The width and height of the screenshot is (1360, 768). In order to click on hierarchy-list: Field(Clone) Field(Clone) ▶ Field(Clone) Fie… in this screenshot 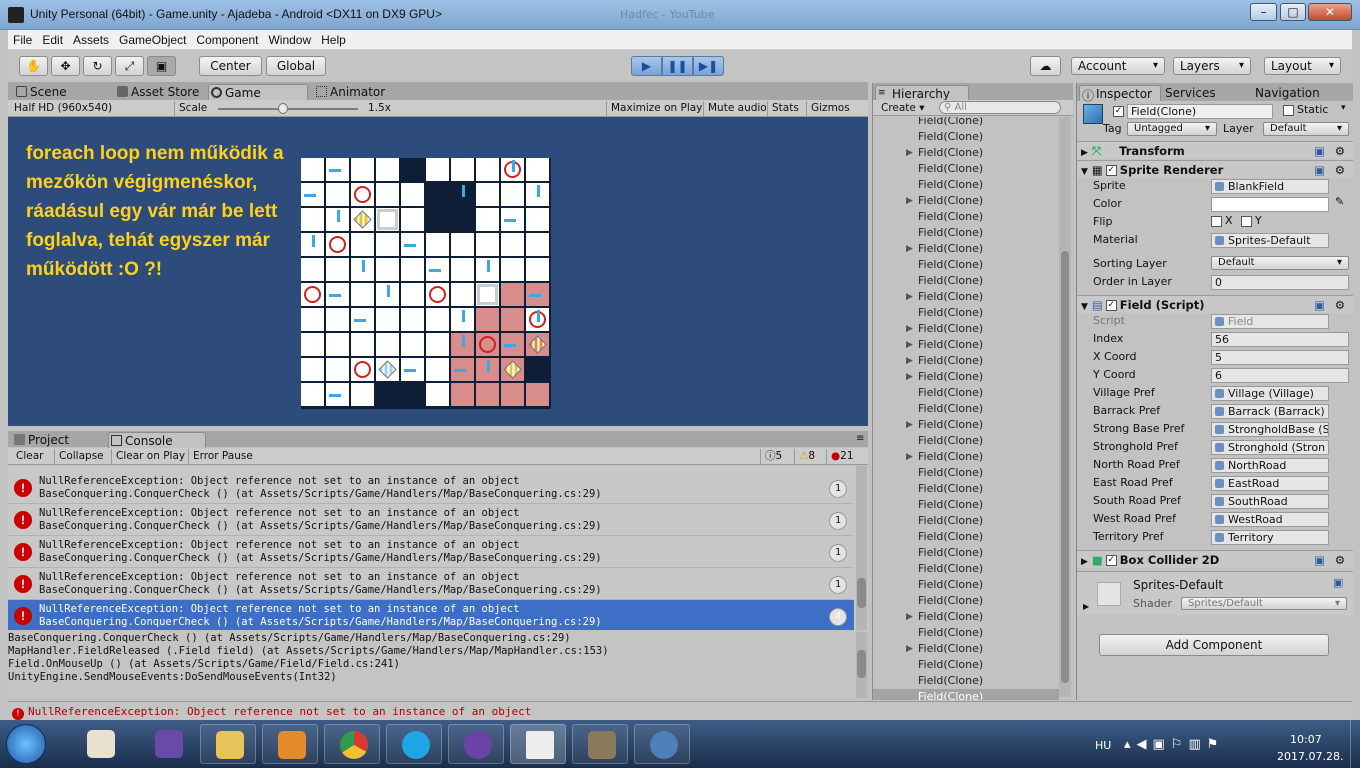, I will do `click(966, 408)`.